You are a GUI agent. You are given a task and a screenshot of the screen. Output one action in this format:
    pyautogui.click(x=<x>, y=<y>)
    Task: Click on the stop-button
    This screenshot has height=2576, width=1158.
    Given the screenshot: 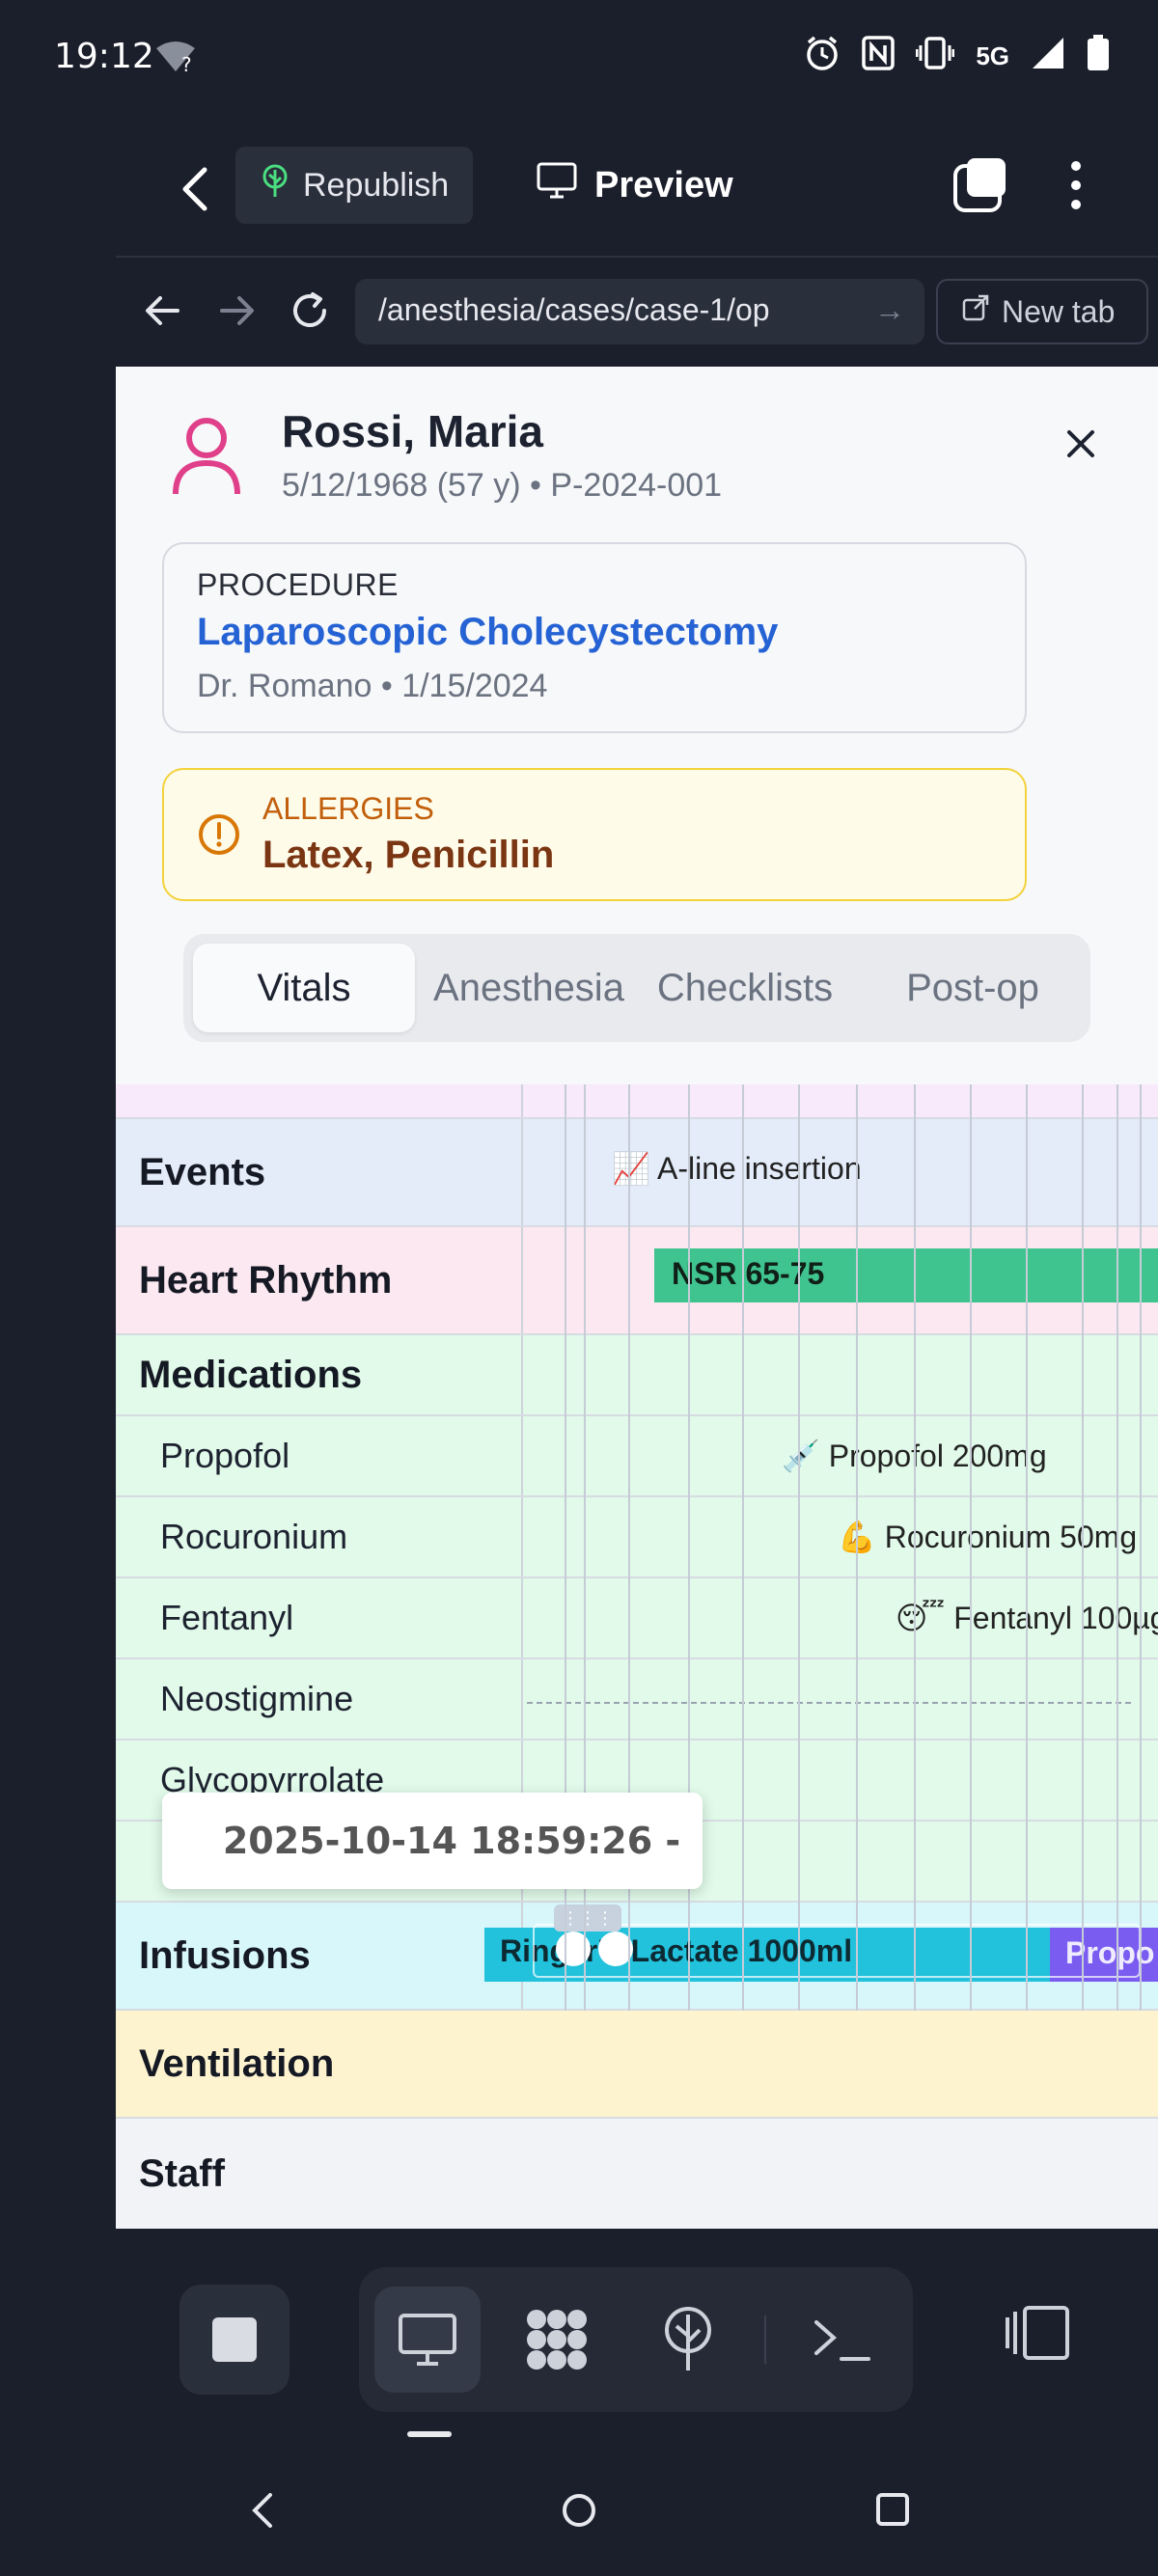 What is the action you would take?
    pyautogui.click(x=234, y=2340)
    